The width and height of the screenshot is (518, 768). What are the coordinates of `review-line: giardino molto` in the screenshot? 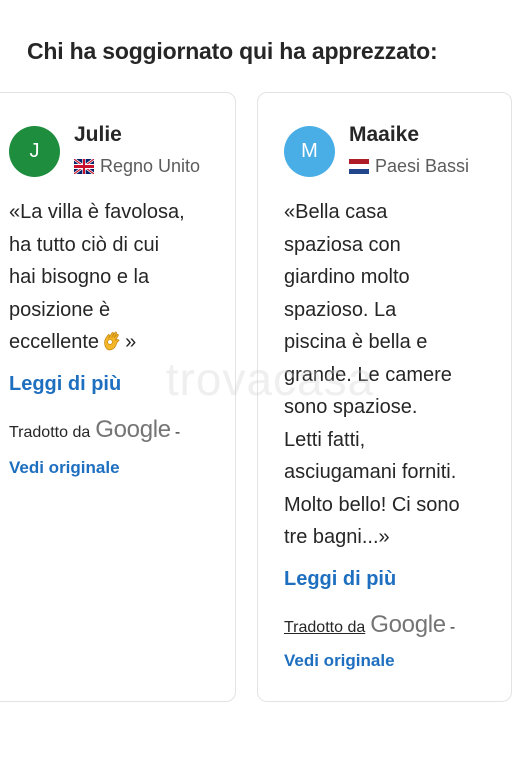 It's located at (347, 277).